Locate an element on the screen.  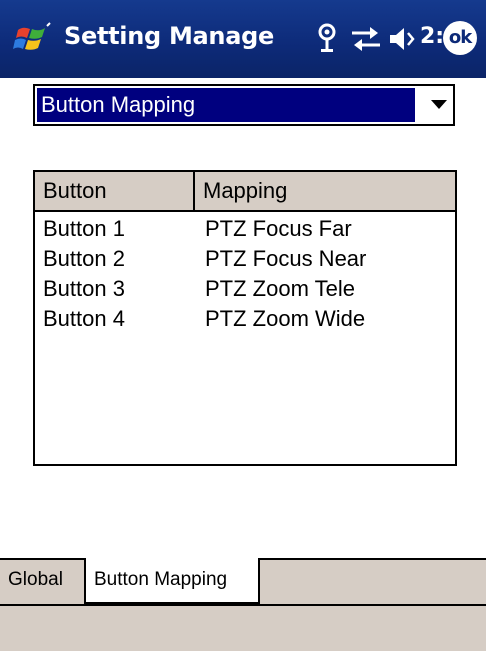
list-row: Button 1 PTZ Focus Far is located at coordinates (245, 229).